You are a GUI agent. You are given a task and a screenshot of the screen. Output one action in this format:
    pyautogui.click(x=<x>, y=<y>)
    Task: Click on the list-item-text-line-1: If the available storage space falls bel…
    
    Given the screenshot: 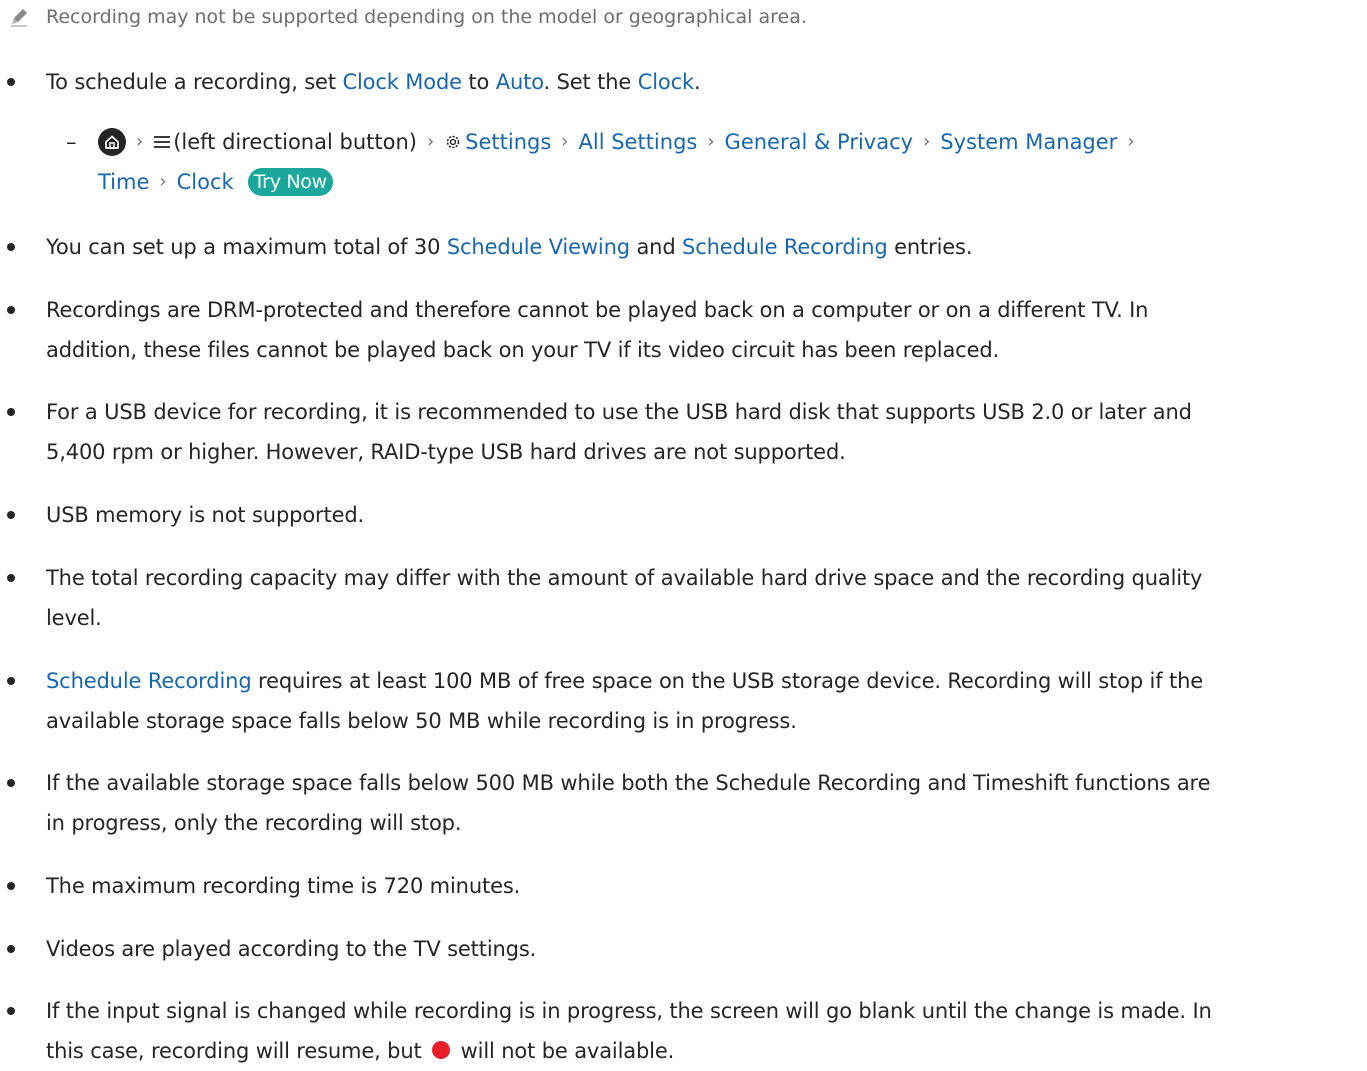 What is the action you would take?
    pyautogui.click(x=628, y=783)
    